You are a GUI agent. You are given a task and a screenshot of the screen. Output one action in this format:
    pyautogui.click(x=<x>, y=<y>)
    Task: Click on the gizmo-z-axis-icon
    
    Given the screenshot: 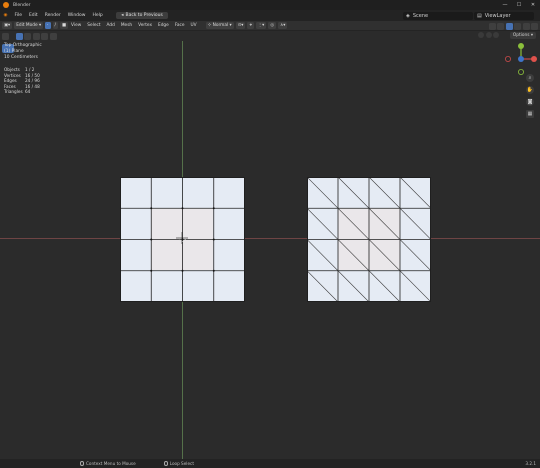 What is the action you would take?
    pyautogui.click(x=521, y=59)
    